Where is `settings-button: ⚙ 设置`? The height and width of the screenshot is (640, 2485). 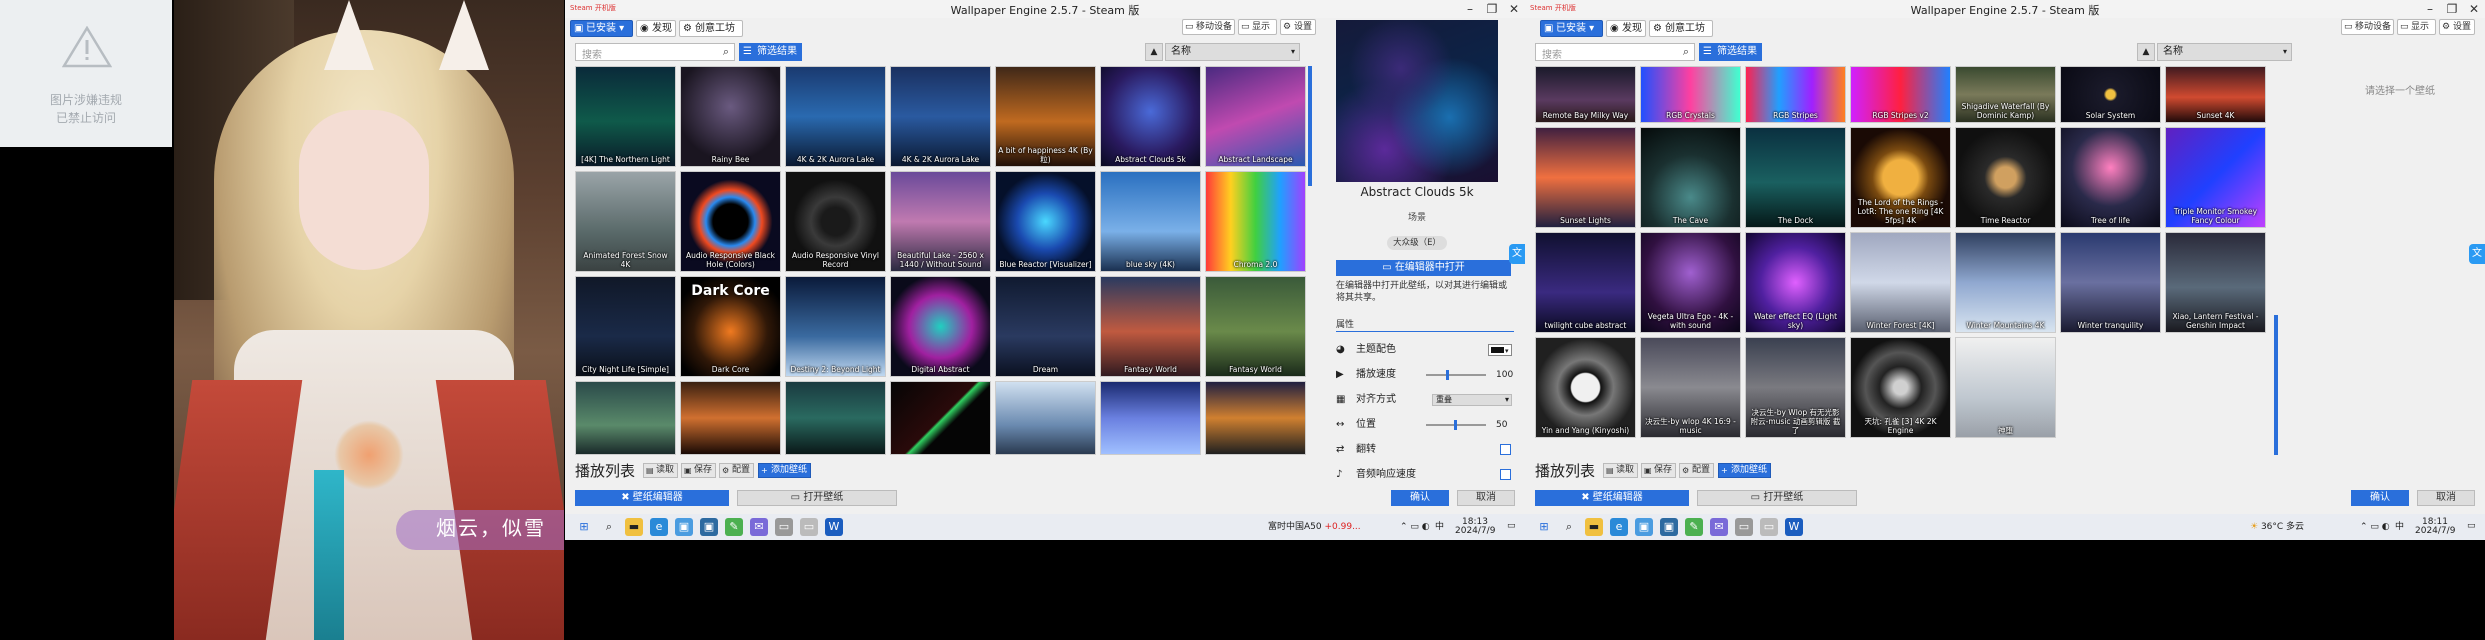 settings-button: ⚙ 设置 is located at coordinates (2457, 27).